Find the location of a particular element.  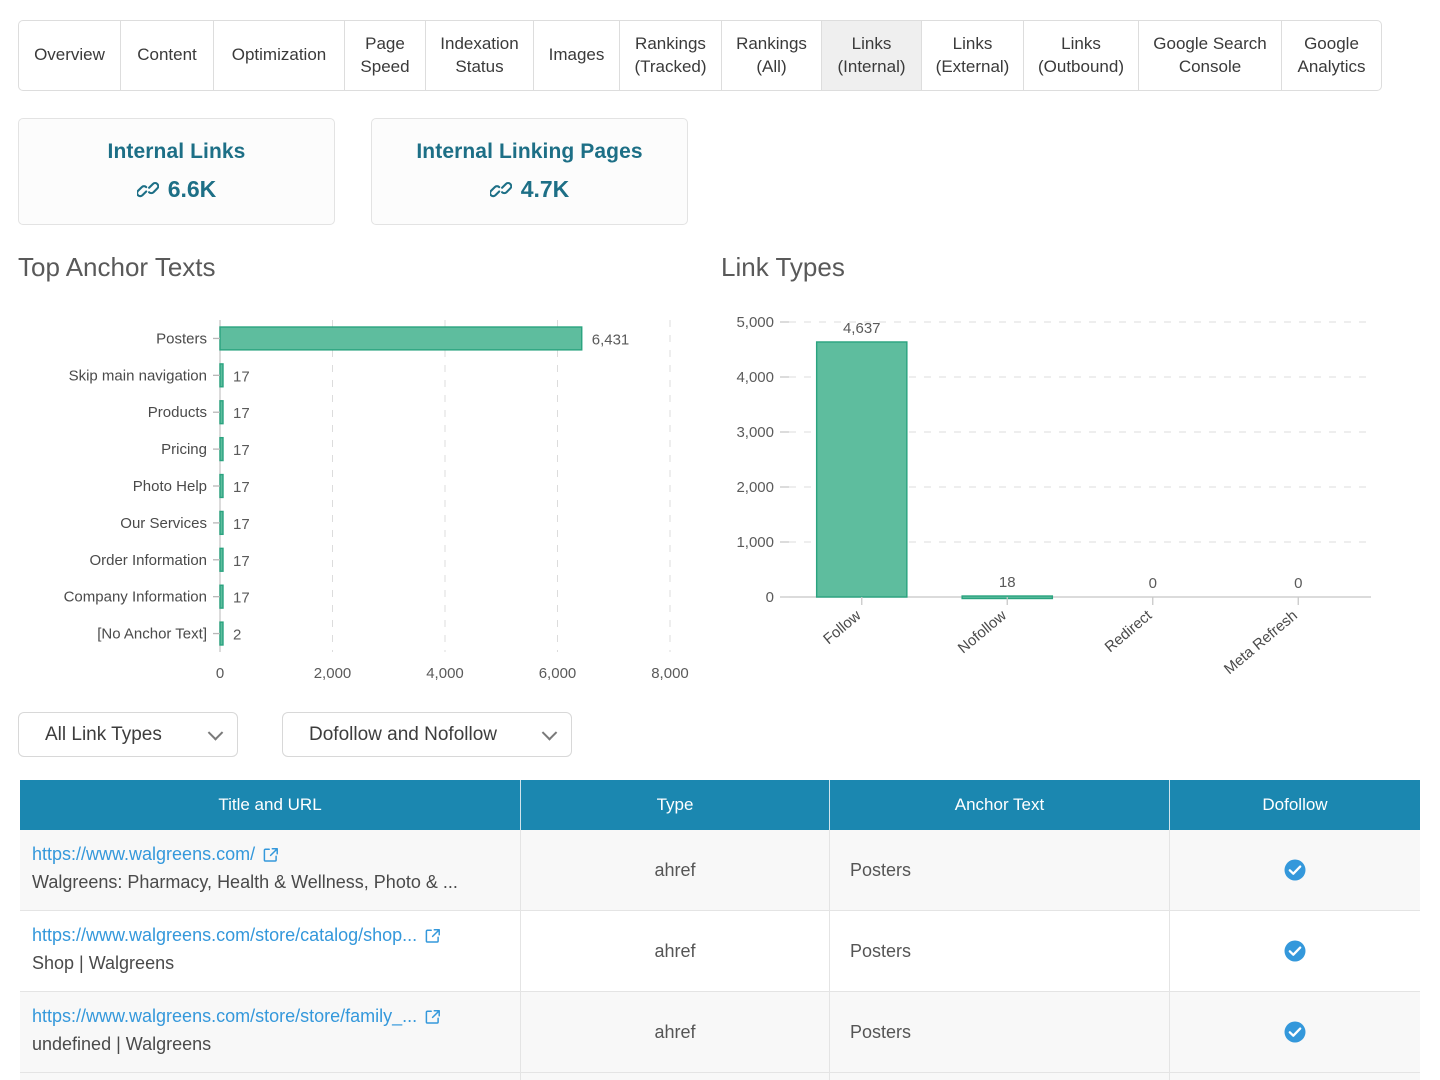

table-header-row: Title and URL Type Anchor Text Dofollow is located at coordinates (720, 805).